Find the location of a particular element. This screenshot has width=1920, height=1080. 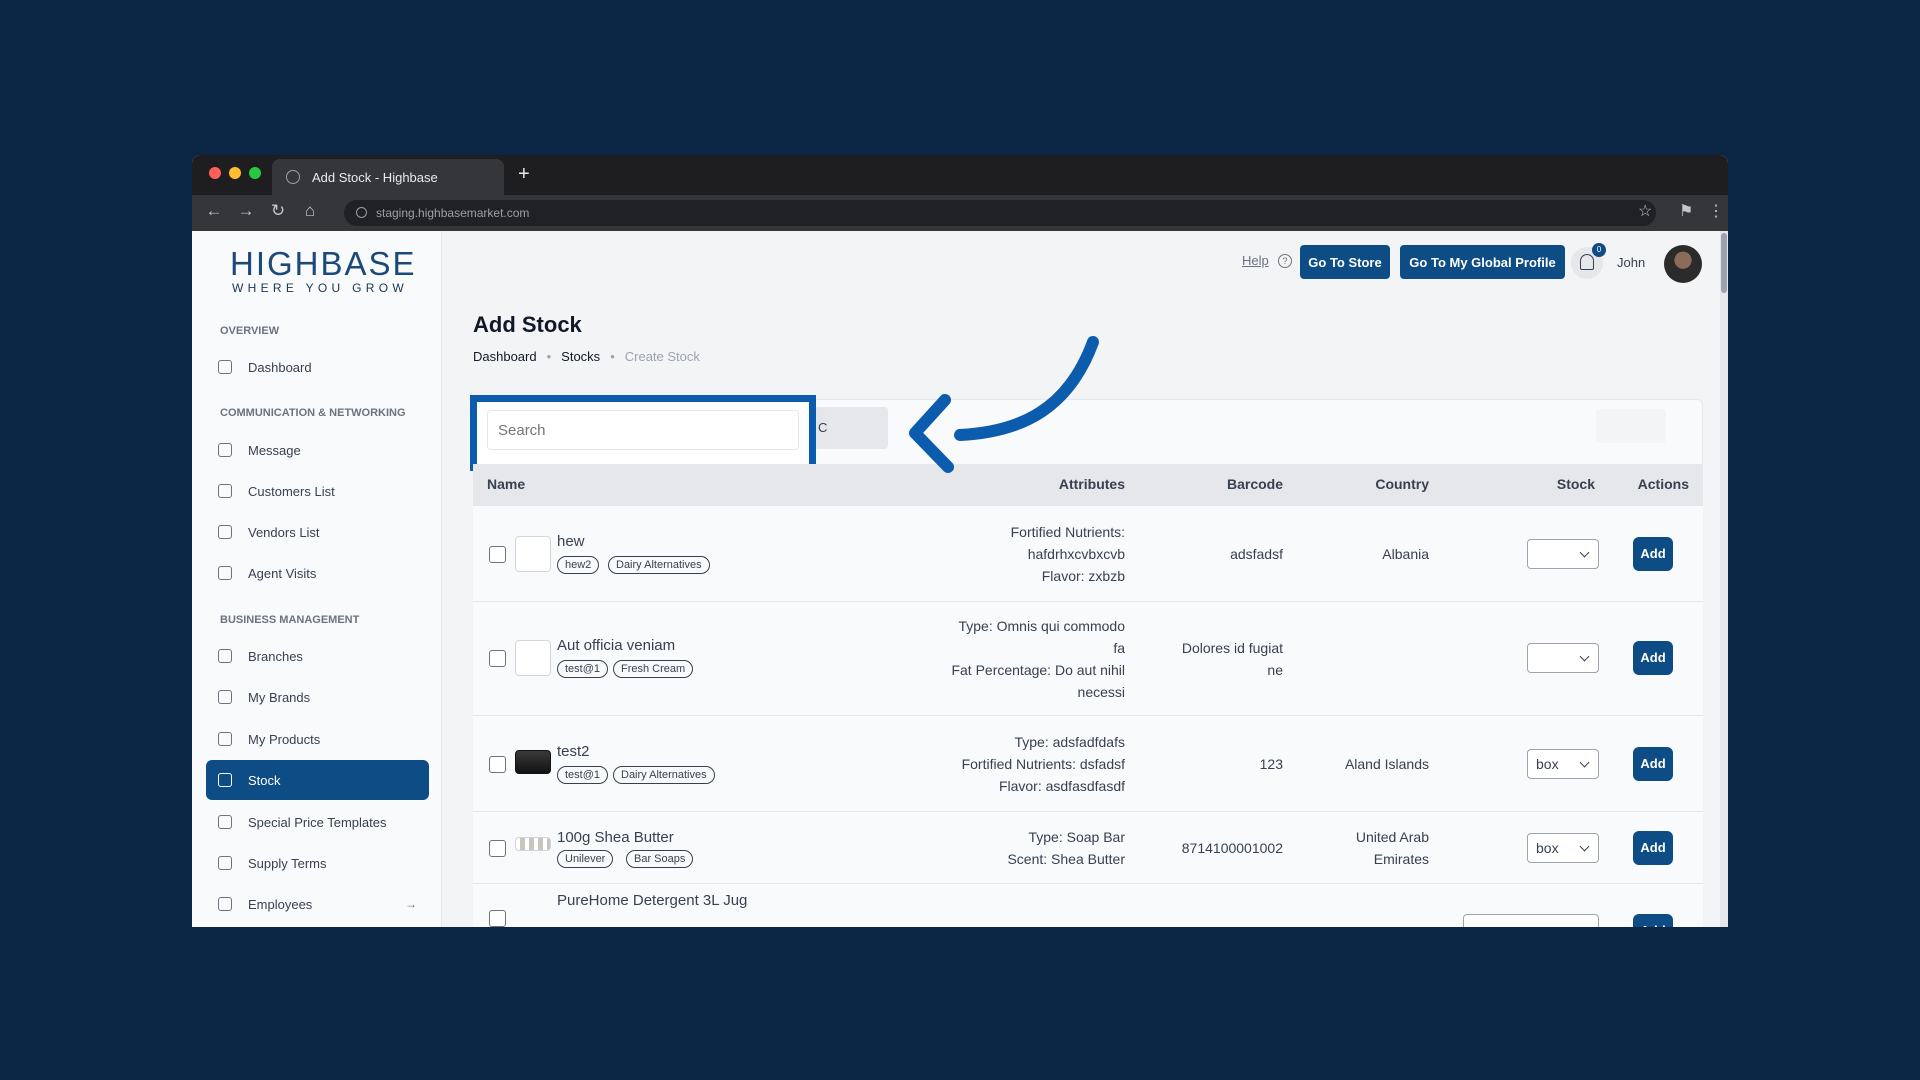

attribute-line: Type: Omnis qui commodo is located at coordinates (1041, 626).